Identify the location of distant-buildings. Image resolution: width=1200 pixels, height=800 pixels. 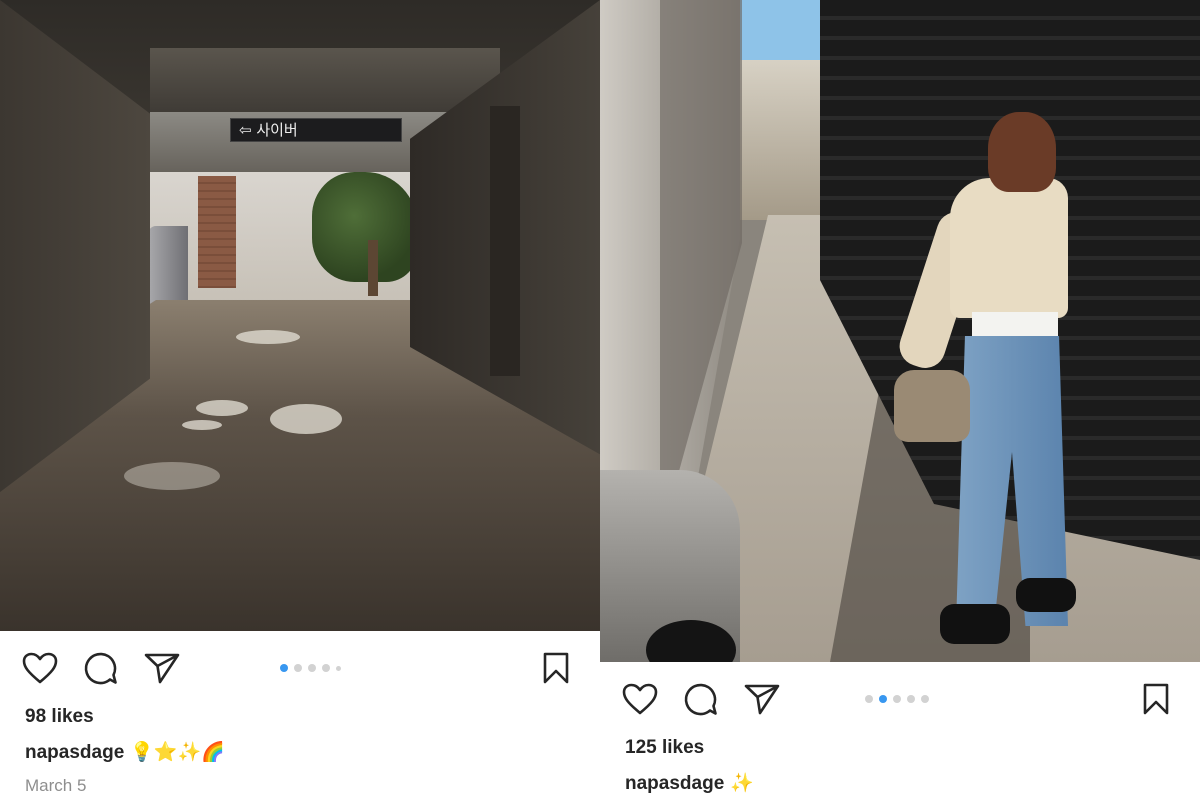
(781, 140).